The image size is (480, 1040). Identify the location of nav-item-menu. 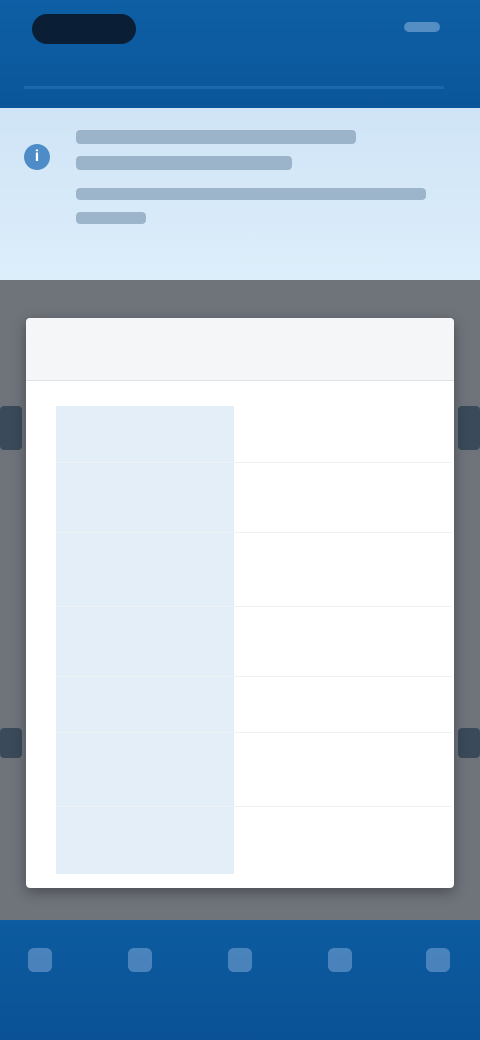
(438, 975).